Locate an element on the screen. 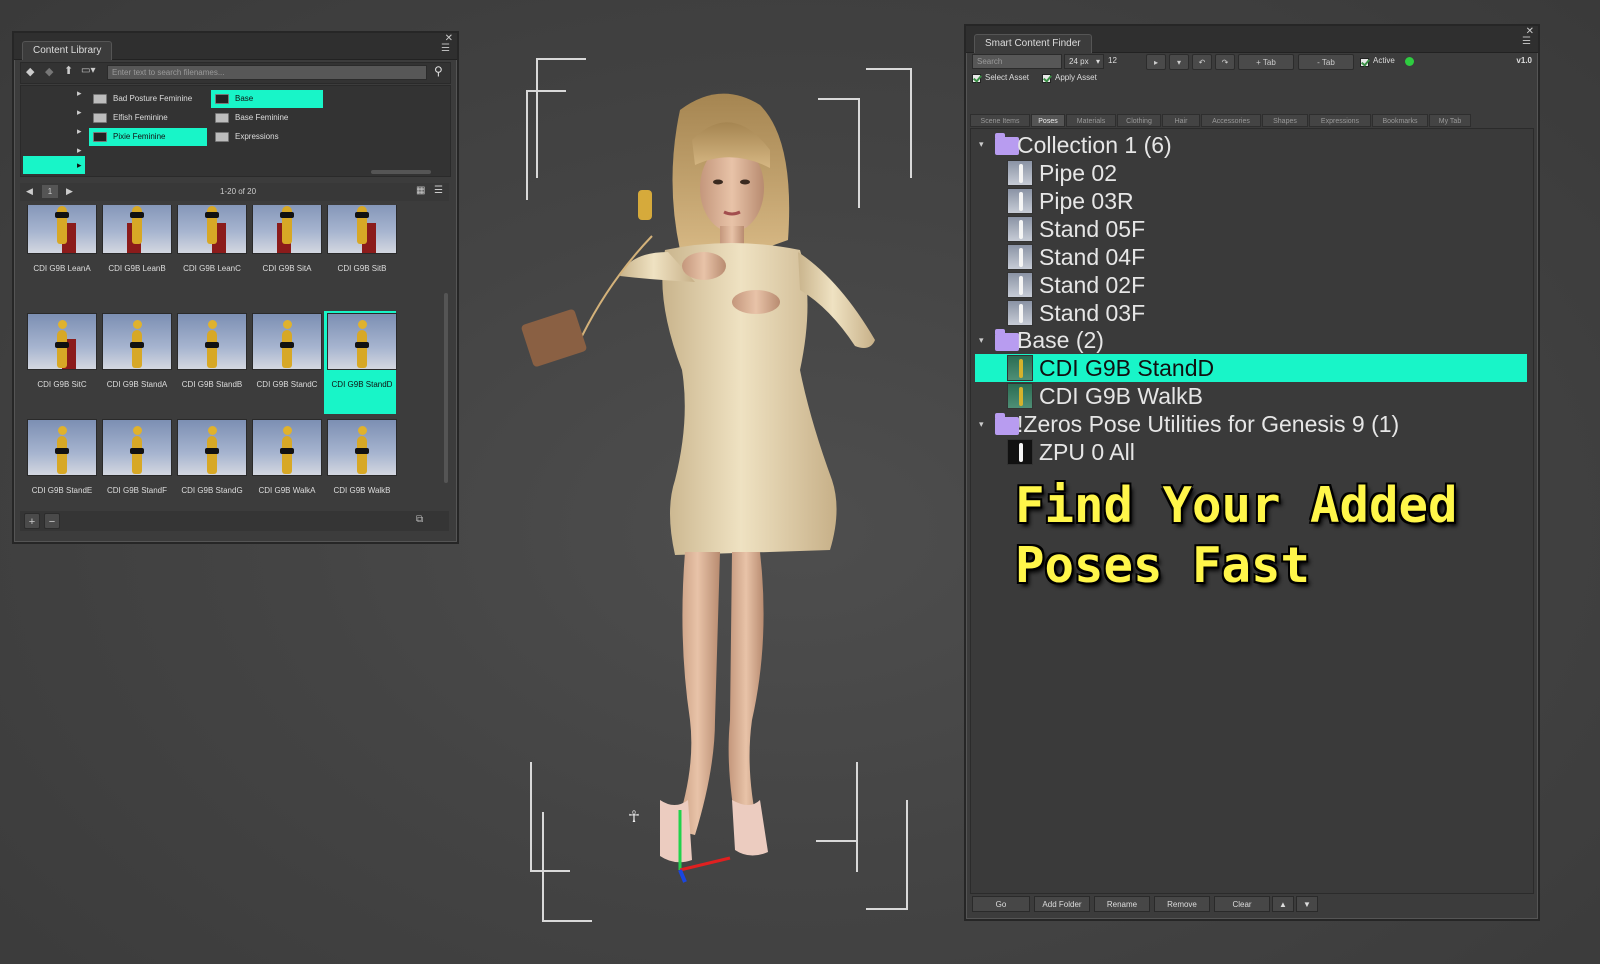 The width and height of the screenshot is (1600, 964). horizontal-scrollbar is located at coordinates (401, 172).